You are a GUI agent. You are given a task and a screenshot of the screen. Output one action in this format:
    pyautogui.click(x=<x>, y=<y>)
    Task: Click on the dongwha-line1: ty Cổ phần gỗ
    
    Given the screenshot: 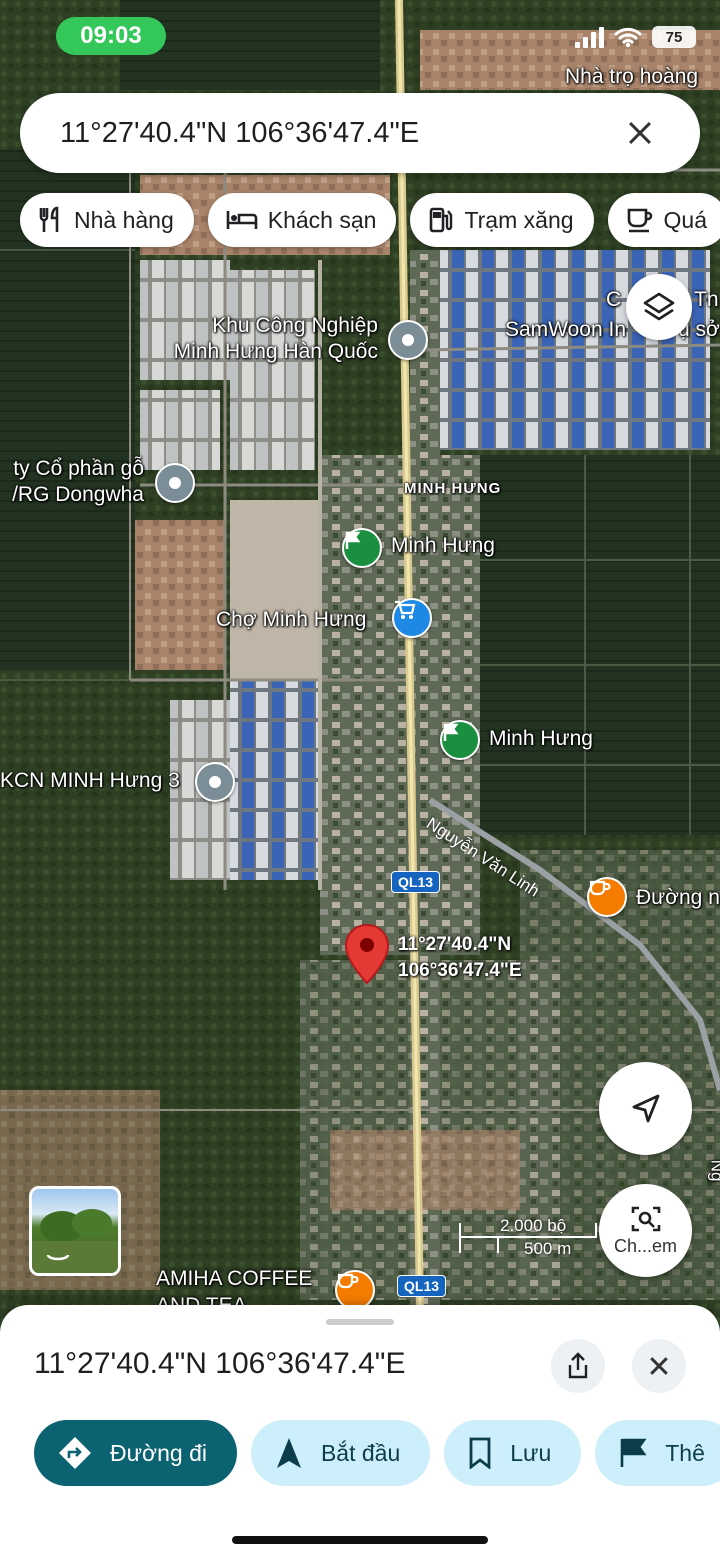 What is the action you would take?
    pyautogui.click(x=78, y=468)
    